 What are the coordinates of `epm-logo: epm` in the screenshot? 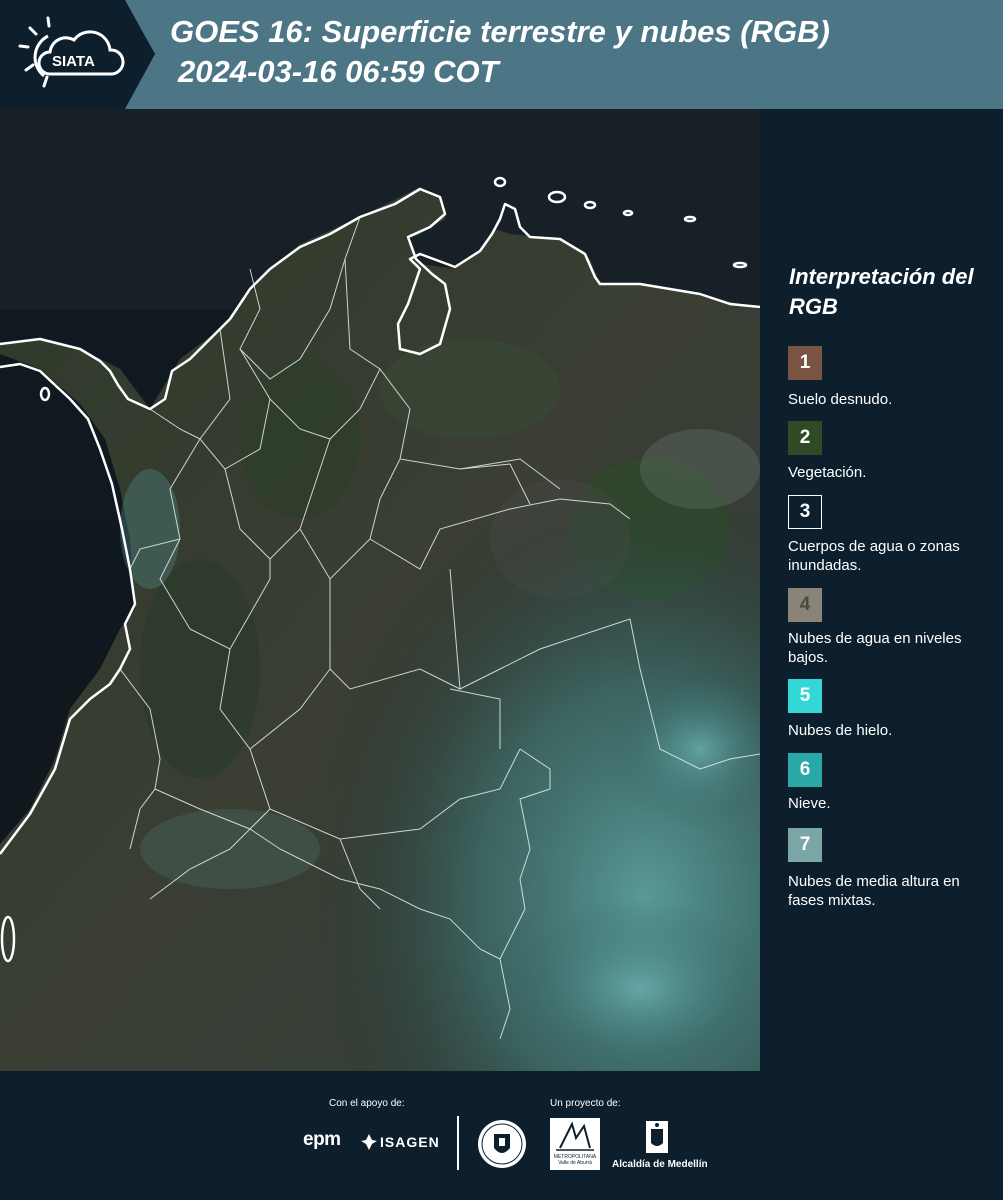 It's located at (322, 1139).